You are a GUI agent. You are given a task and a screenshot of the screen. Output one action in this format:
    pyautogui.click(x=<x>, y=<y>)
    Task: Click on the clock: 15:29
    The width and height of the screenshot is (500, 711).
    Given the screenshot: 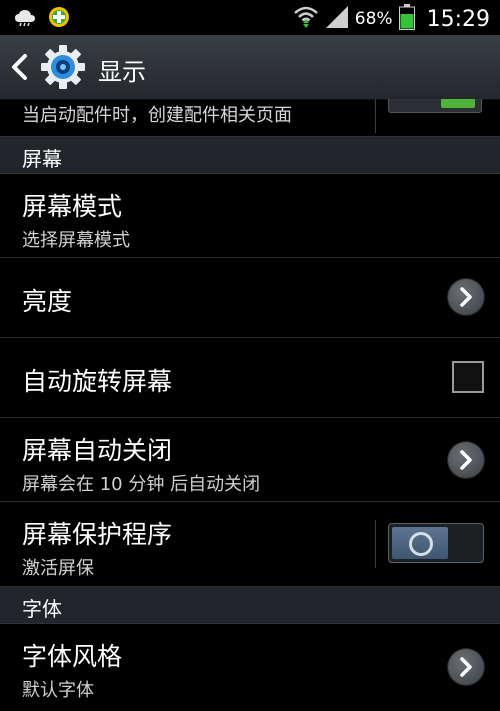 What is the action you would take?
    pyautogui.click(x=458, y=19)
    